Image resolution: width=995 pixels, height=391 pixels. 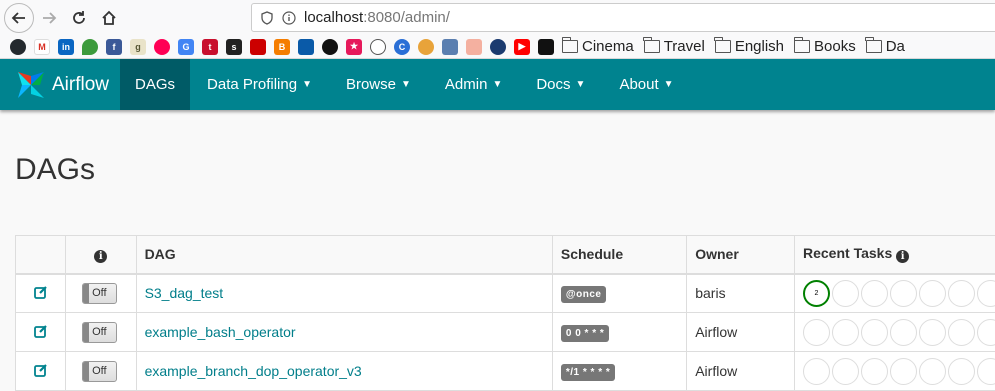 I want to click on blogger-icon: B, so click(x=282, y=47).